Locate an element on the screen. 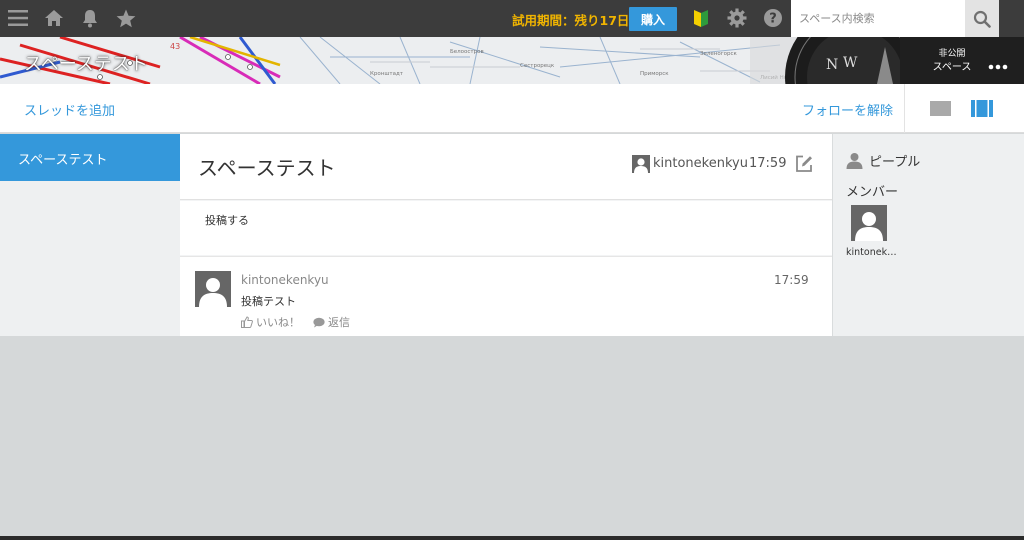 Image resolution: width=1024 pixels, height=540 pixels. search-button is located at coordinates (982, 18).